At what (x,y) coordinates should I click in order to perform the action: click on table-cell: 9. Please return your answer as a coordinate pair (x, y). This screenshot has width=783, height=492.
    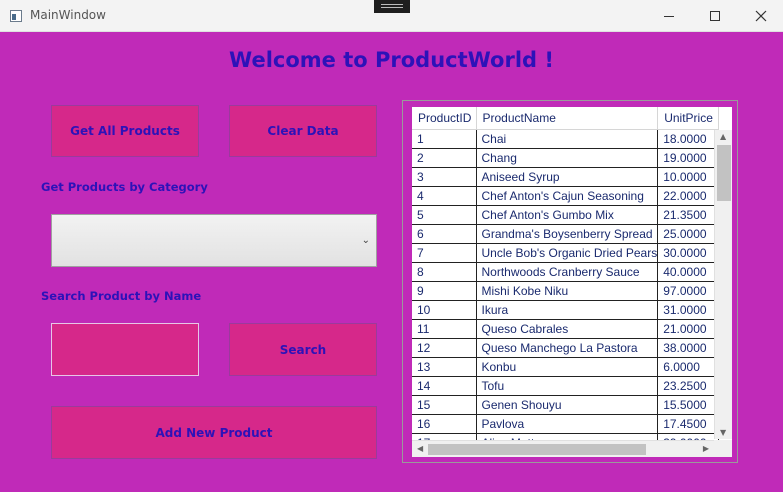
    Looking at the image, I should click on (444, 291).